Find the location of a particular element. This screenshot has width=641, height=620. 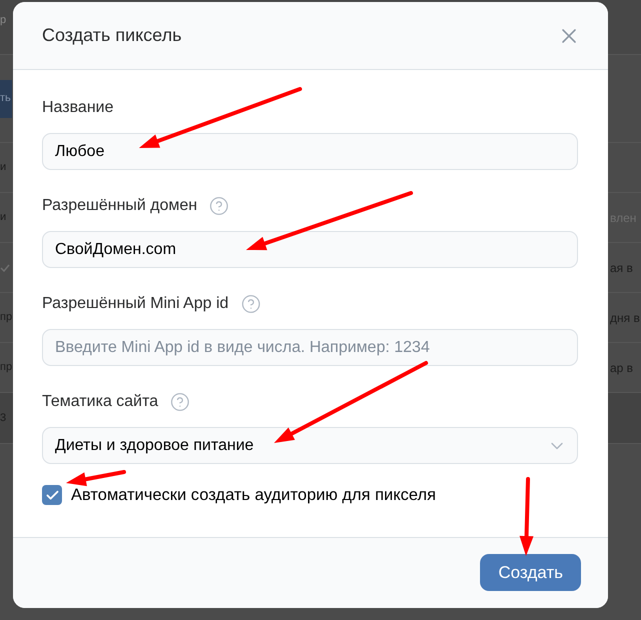

dialog-title: Создать пиксель is located at coordinates (112, 35).